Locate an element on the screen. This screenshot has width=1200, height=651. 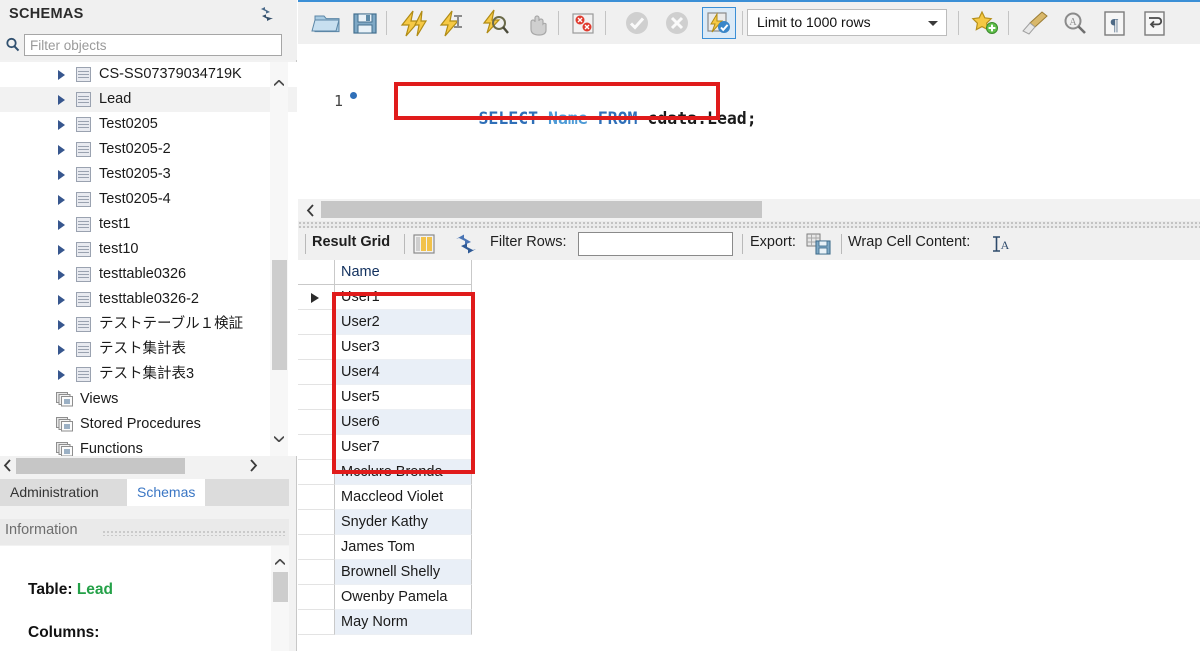
scroll-left-arrow-icon is located at coordinates (8, 466).